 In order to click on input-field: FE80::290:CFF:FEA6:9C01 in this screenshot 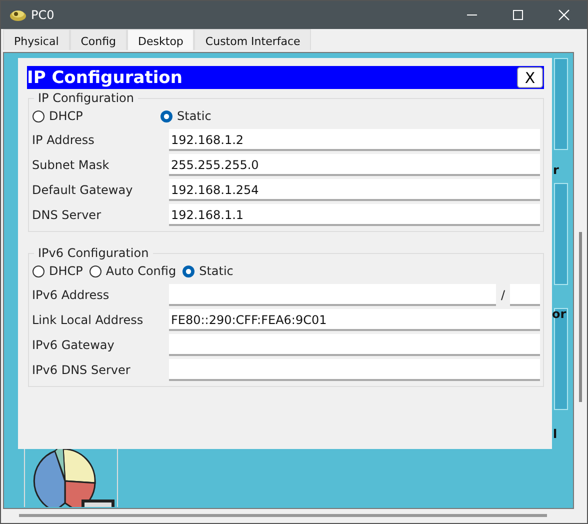, I will do `click(354, 319)`.